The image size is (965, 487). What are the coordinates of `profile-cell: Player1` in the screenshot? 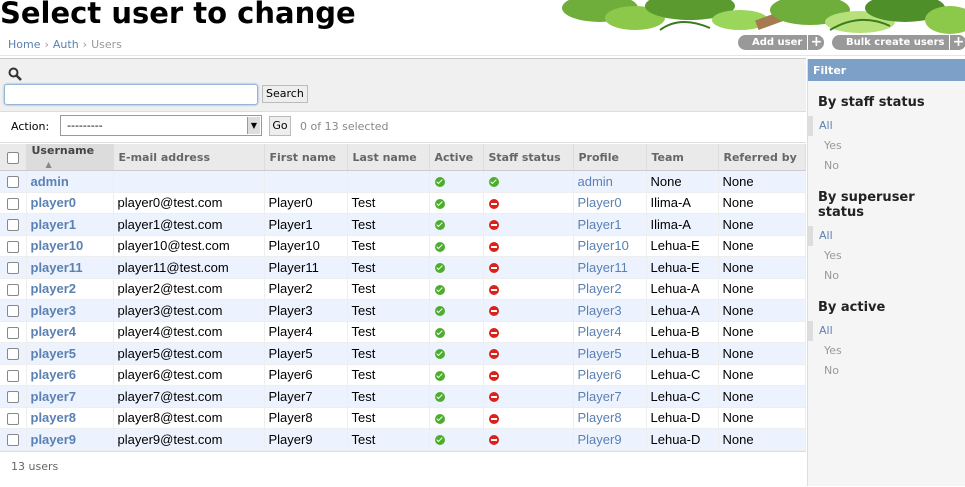 It's located at (610, 224).